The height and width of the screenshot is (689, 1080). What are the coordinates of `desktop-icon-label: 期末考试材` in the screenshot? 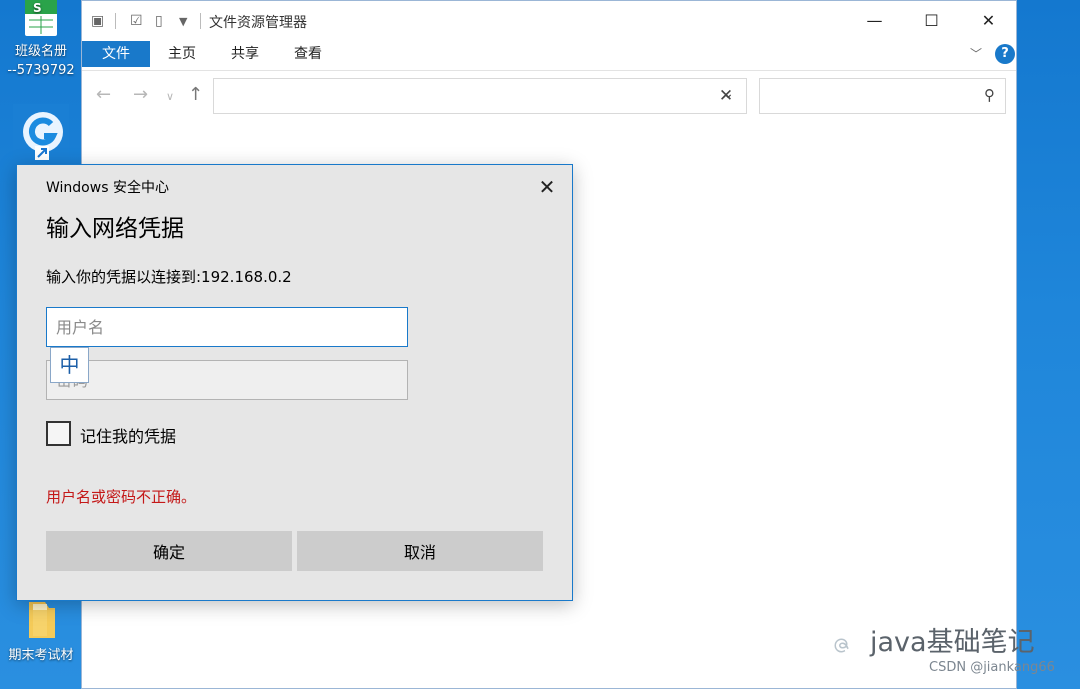 It's located at (41, 655).